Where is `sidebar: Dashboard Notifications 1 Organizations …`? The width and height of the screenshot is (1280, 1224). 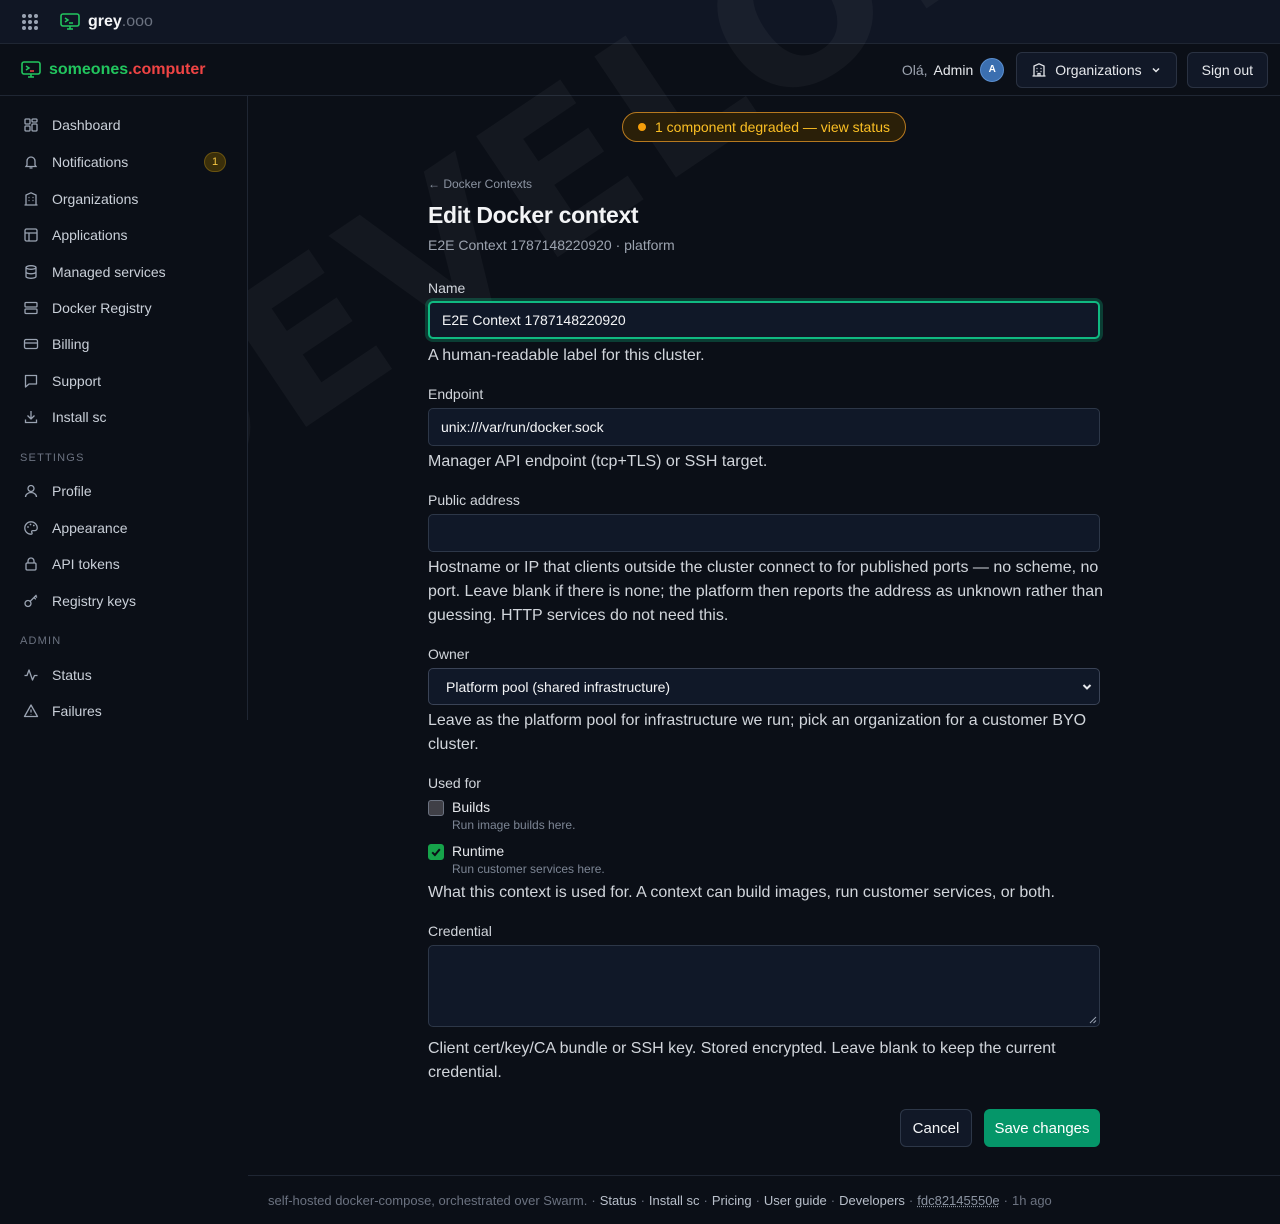
sidebar: Dashboard Notifications 1 Organizations … is located at coordinates (124, 408).